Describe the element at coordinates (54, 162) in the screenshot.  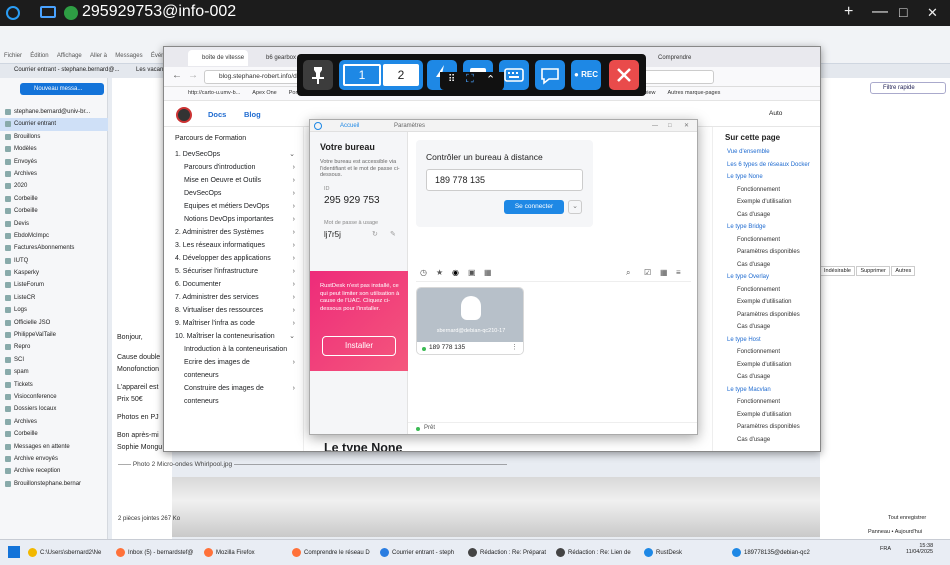
I see `folder-item: Envoyés` at that location.